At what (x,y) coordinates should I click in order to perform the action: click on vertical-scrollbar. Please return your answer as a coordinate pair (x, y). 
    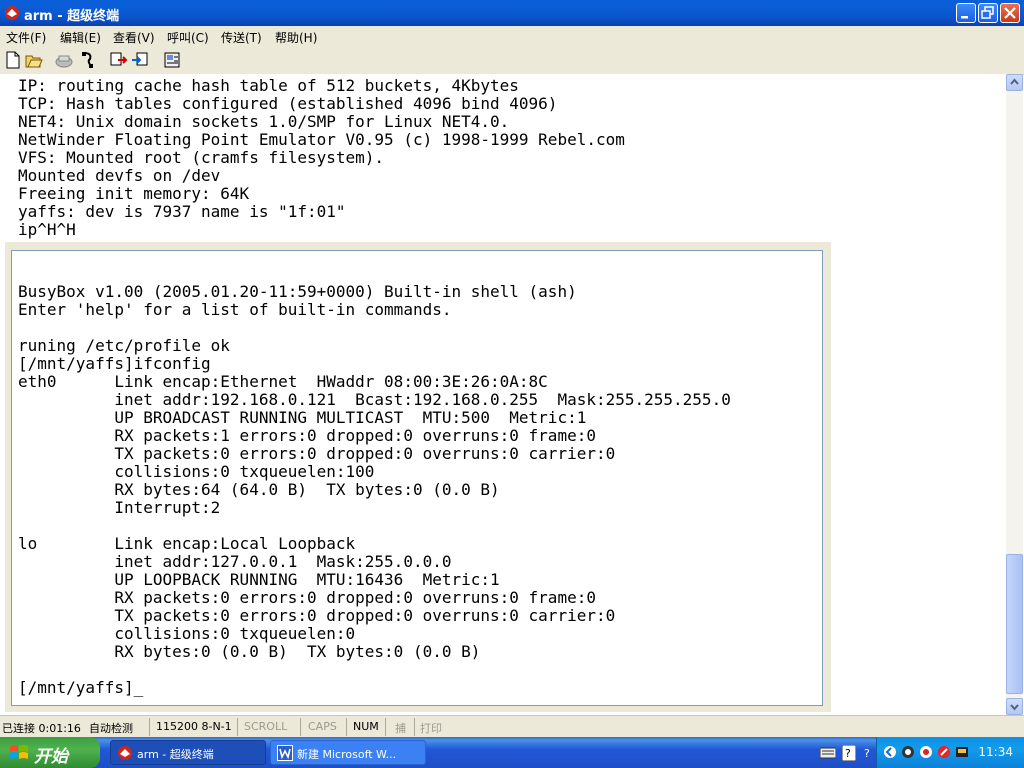
    Looking at the image, I should click on (1014, 394).